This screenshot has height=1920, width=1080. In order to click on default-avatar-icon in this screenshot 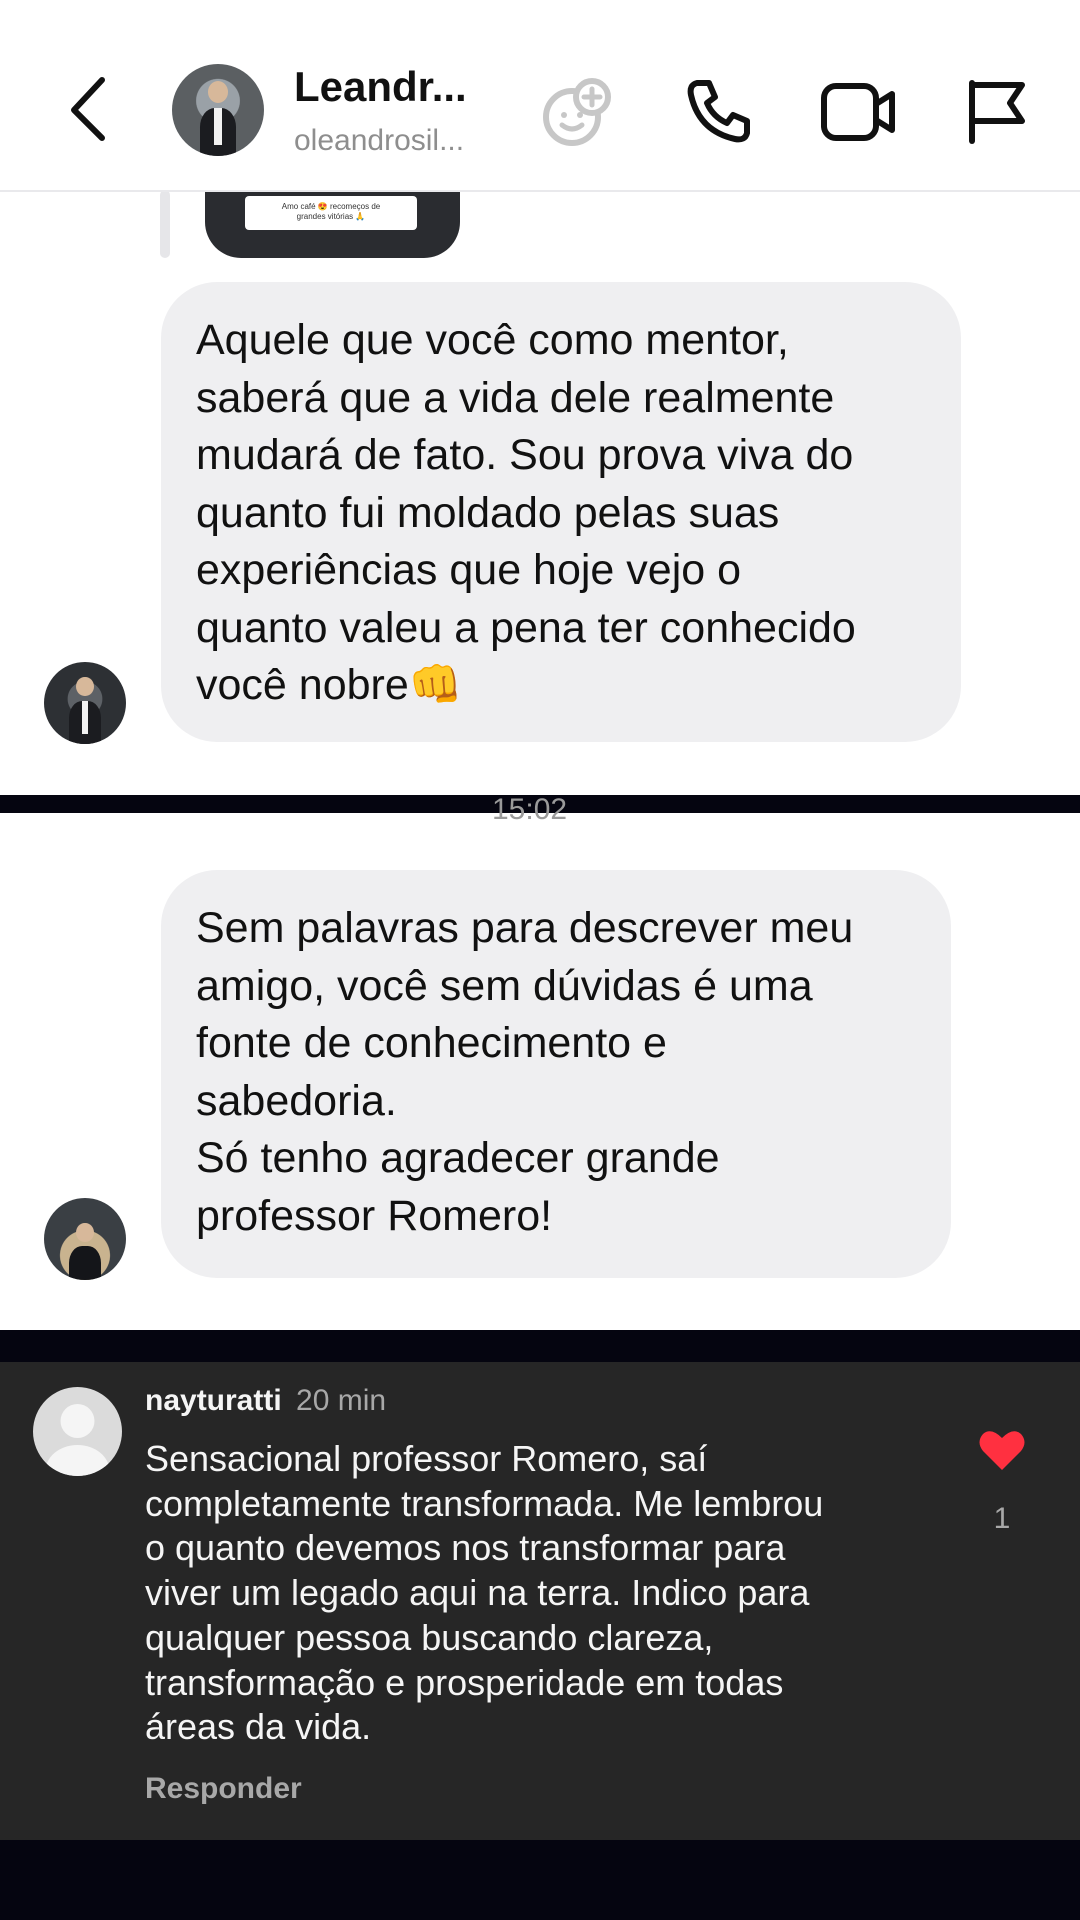, I will do `click(77, 1440)`.